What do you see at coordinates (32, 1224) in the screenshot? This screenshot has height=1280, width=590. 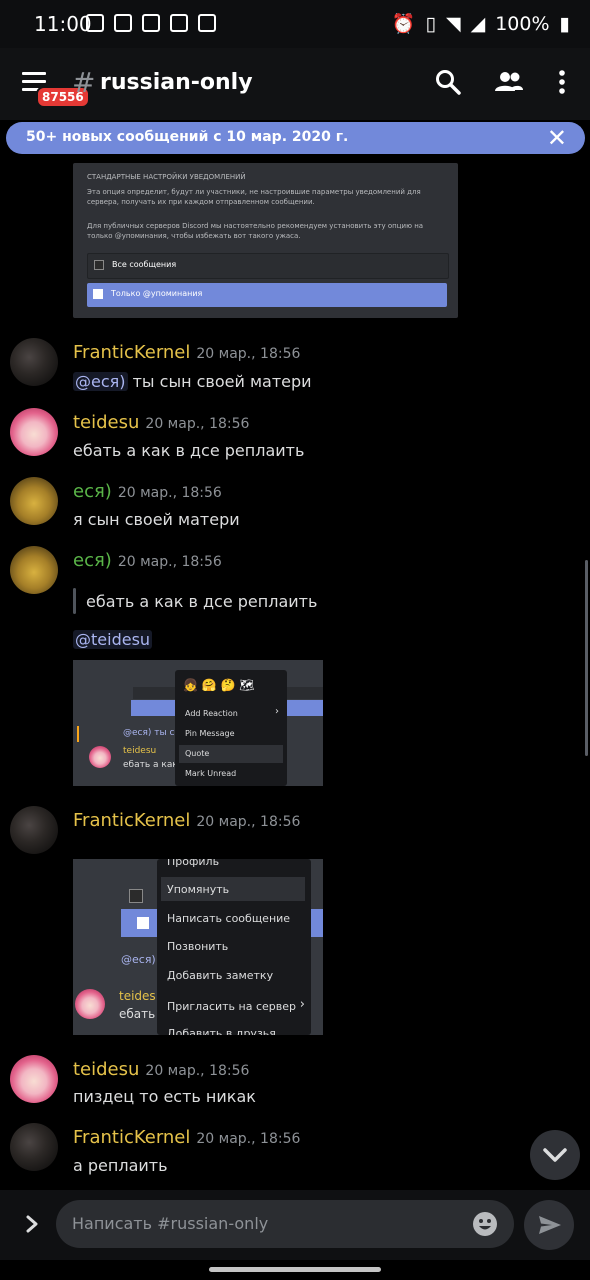 I see `chevron-right-icon` at bounding box center [32, 1224].